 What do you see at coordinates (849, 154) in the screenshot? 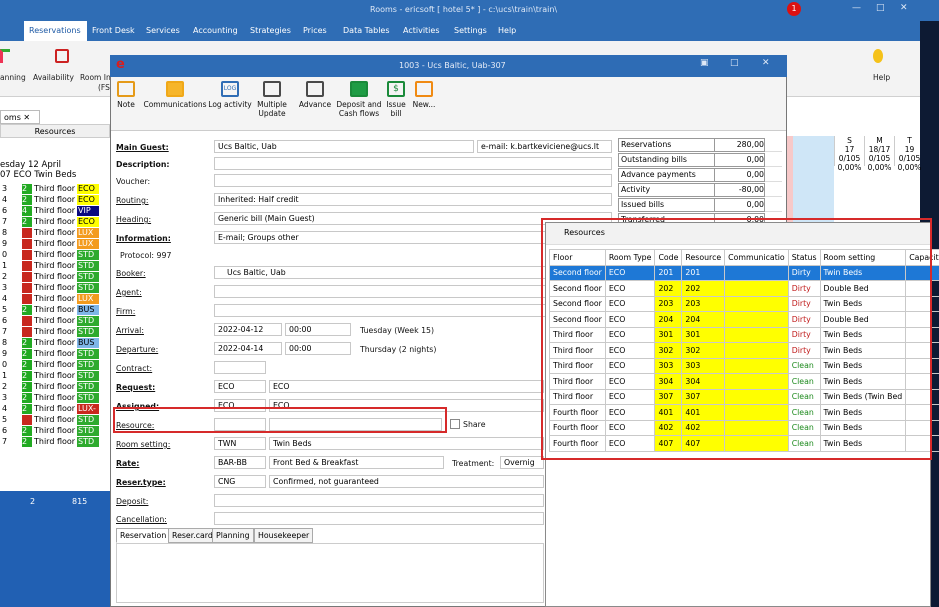
I see `calendar-day: S 17 0/105 0,00%` at bounding box center [849, 154].